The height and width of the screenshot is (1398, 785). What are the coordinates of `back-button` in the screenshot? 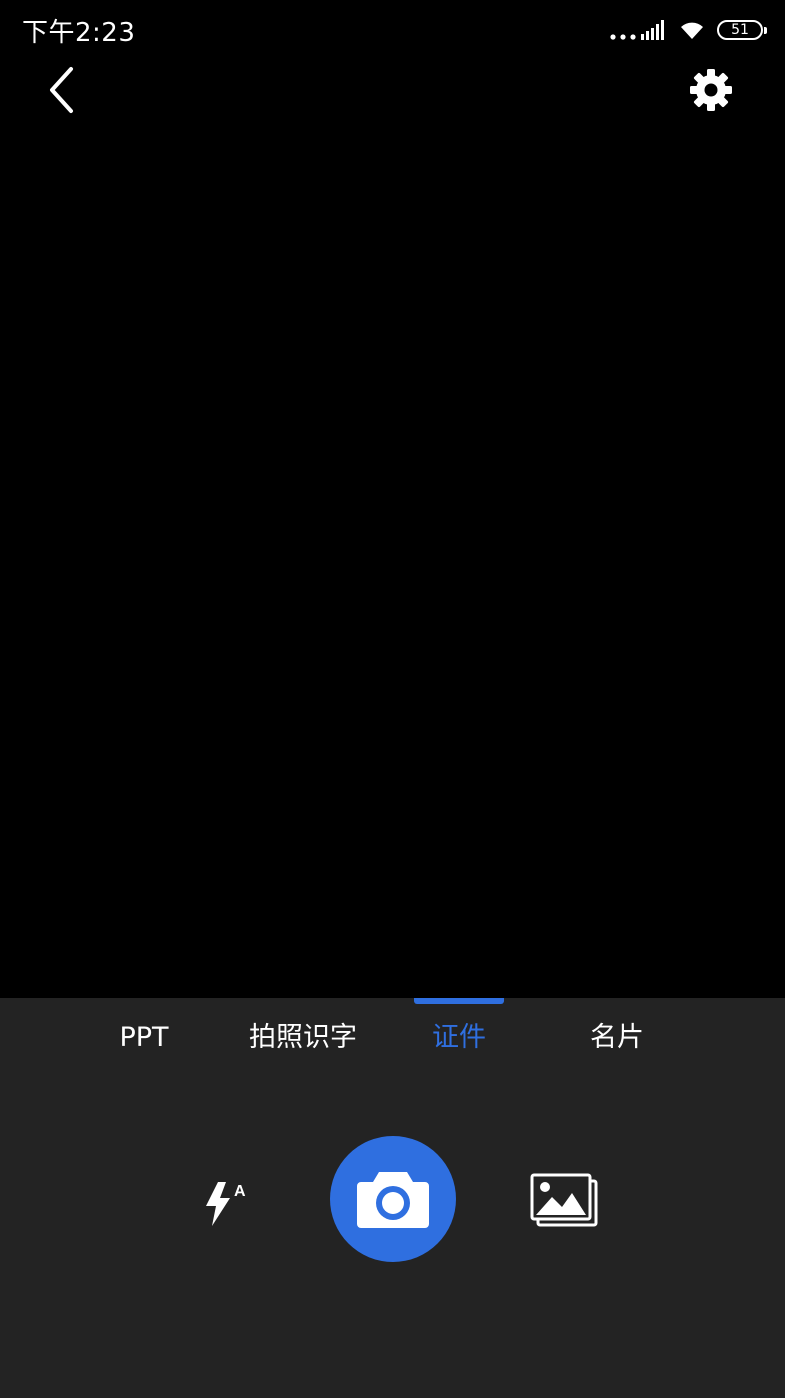 It's located at (62, 90).